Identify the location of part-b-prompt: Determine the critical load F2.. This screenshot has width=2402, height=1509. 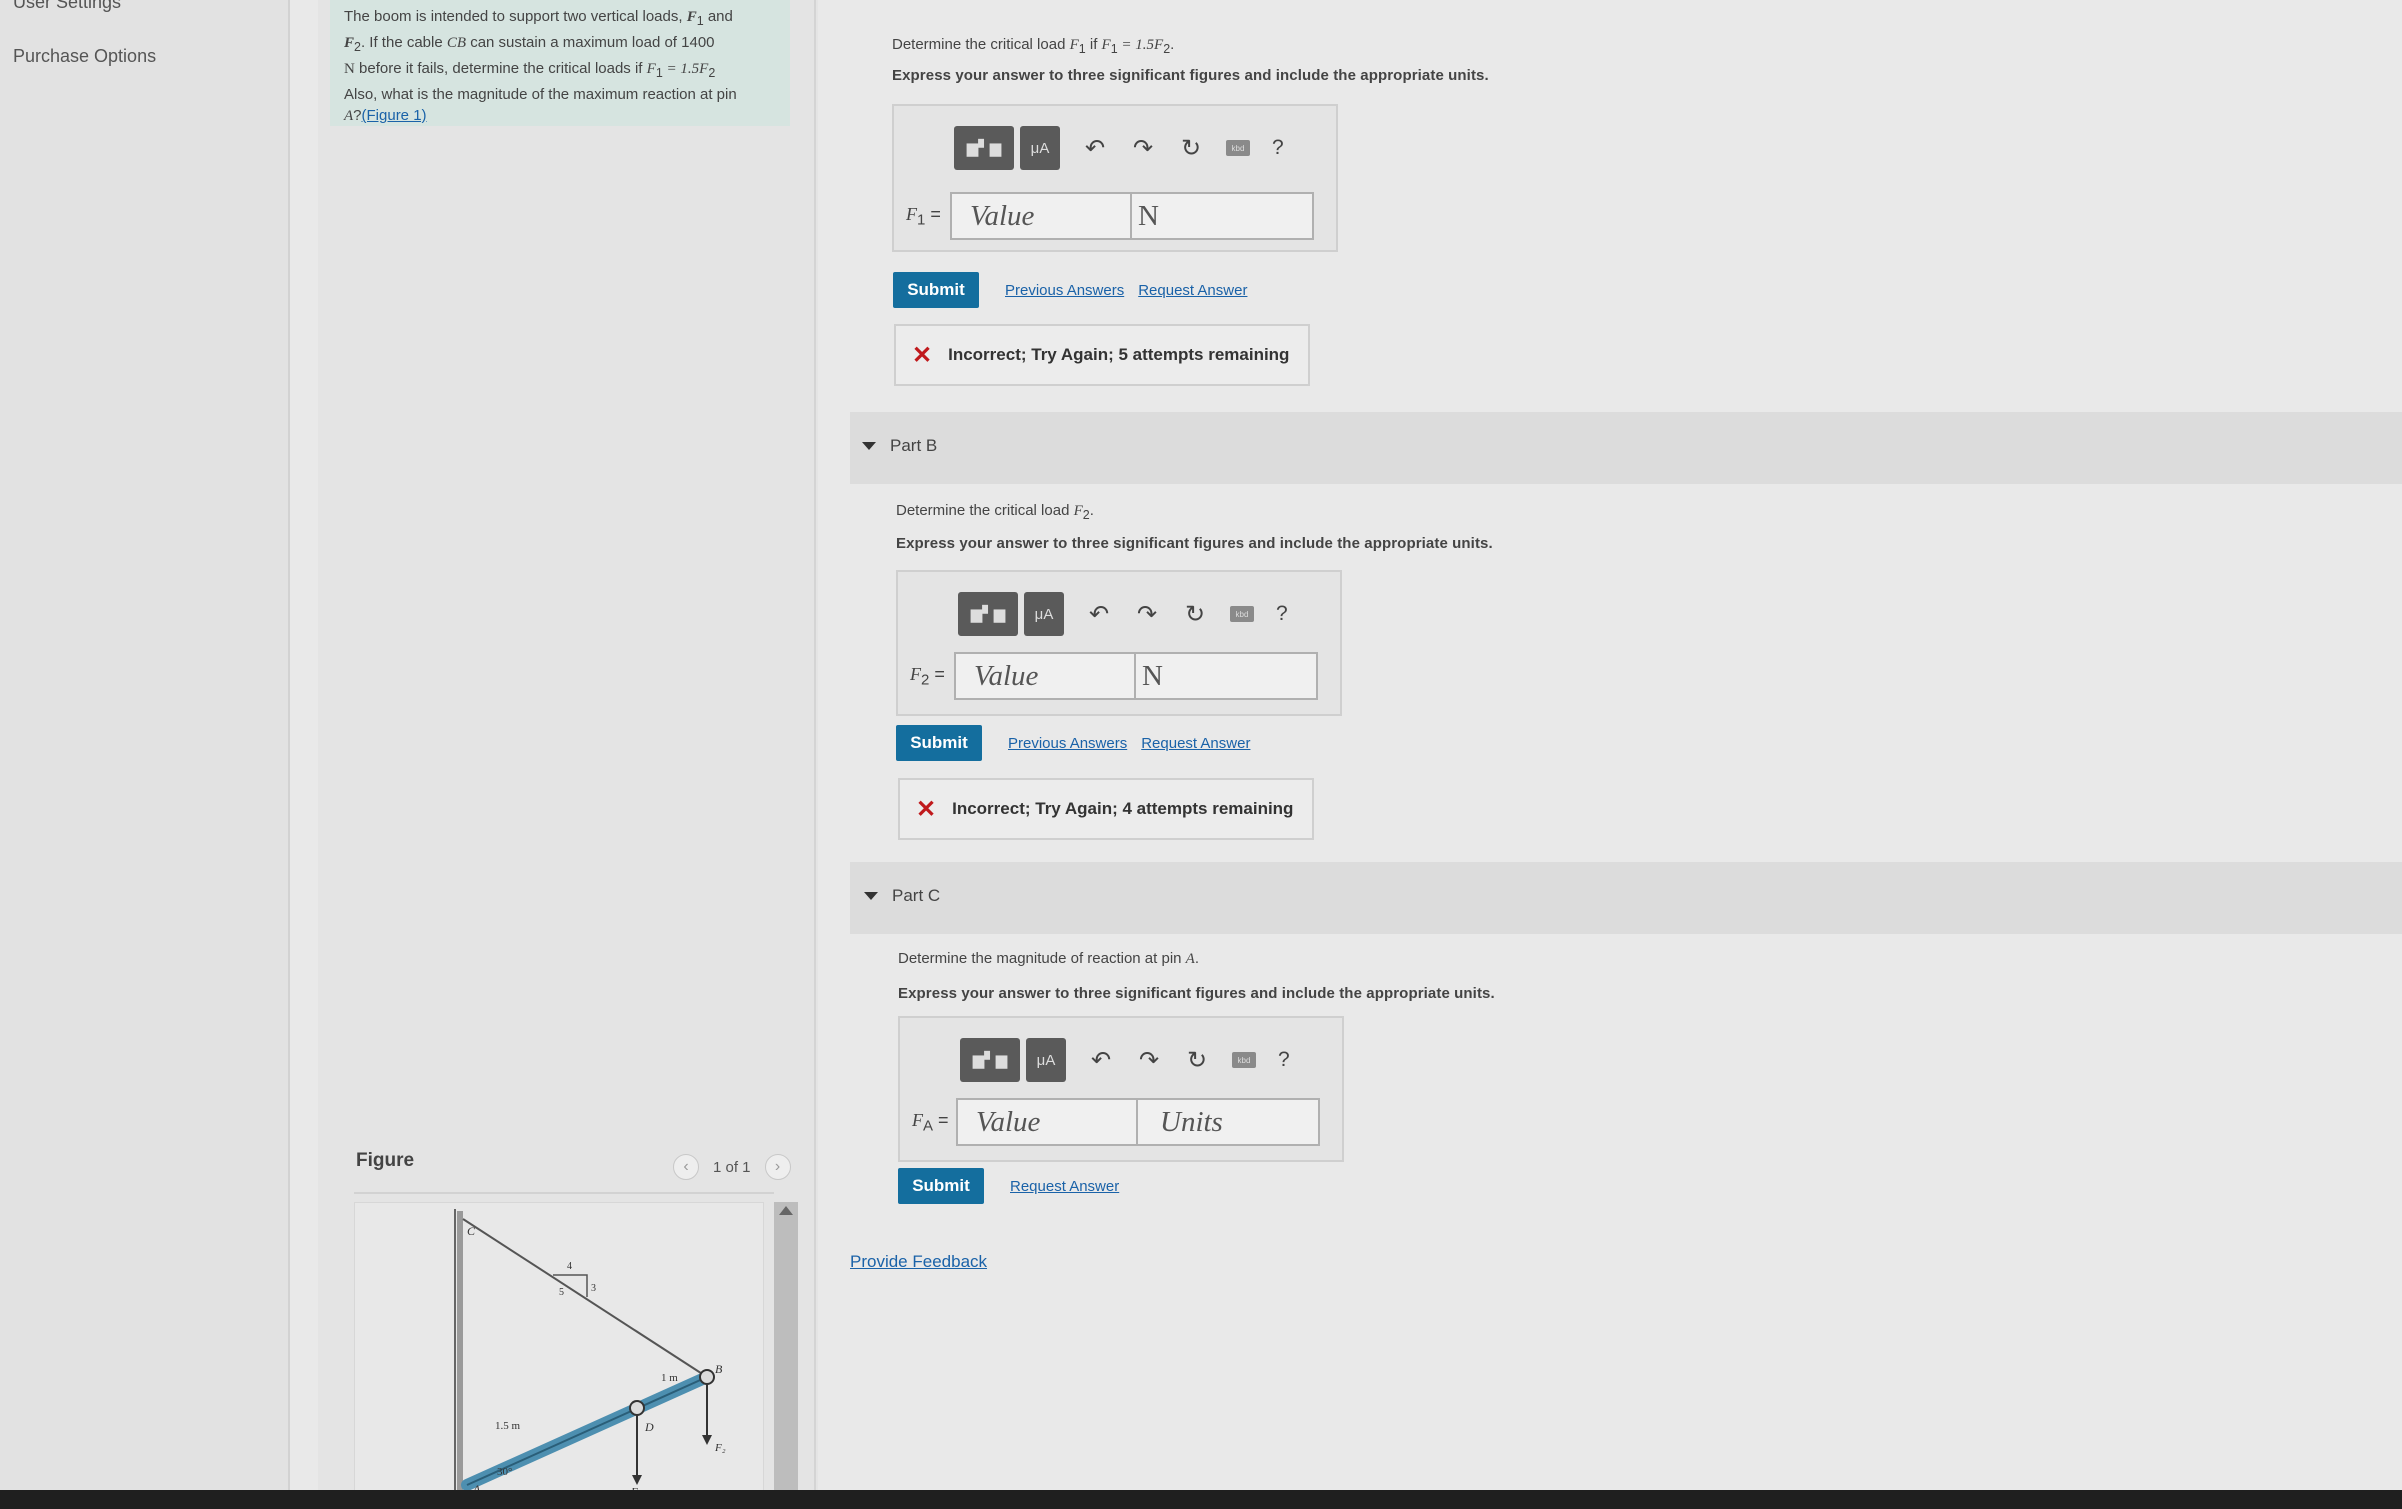
(995, 512).